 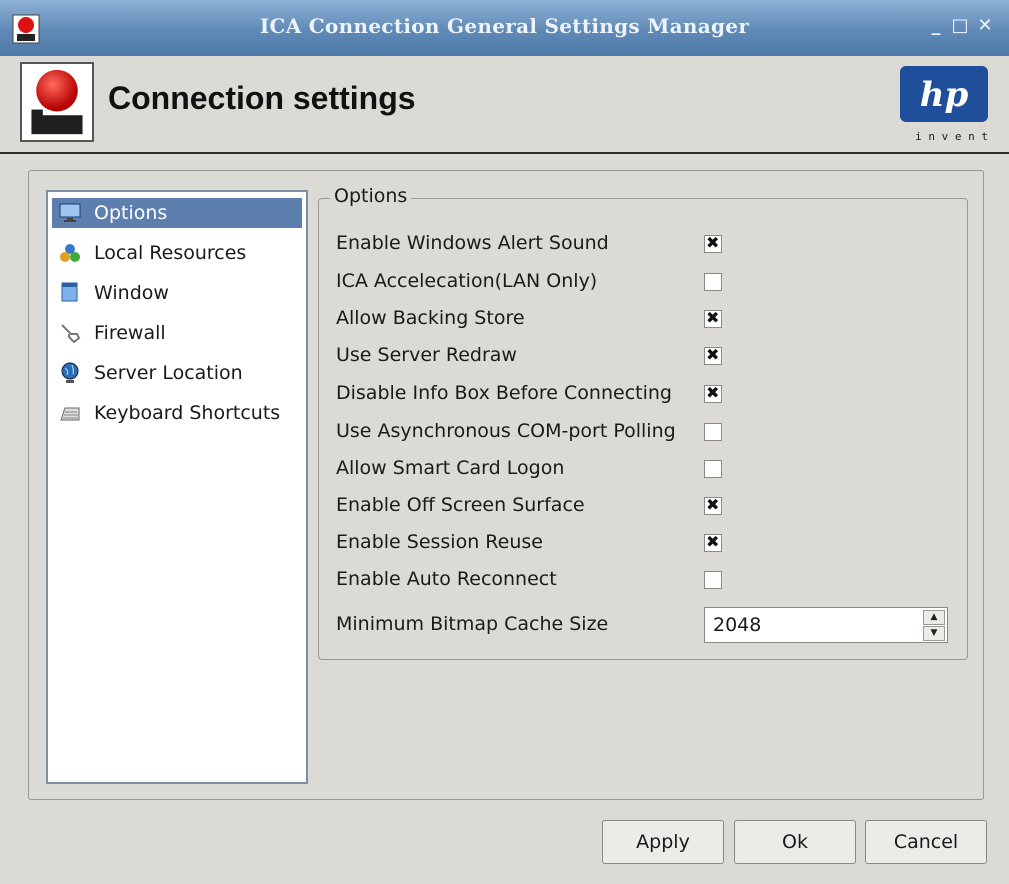 I want to click on sidebar-item-server-location: Server Location, so click(x=177, y=373).